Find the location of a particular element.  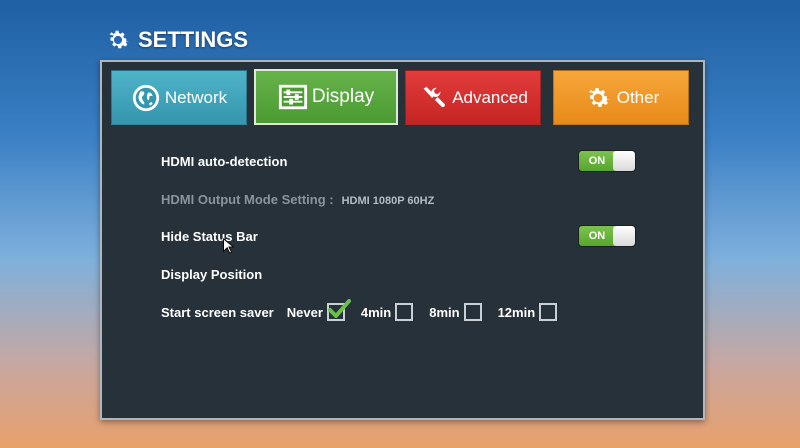

hide-status-bar-toggle: ON is located at coordinates (607, 236).